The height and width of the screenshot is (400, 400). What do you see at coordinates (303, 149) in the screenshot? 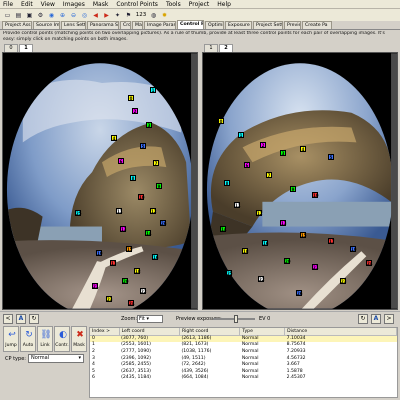
I see `right-control-point: 4` at bounding box center [303, 149].